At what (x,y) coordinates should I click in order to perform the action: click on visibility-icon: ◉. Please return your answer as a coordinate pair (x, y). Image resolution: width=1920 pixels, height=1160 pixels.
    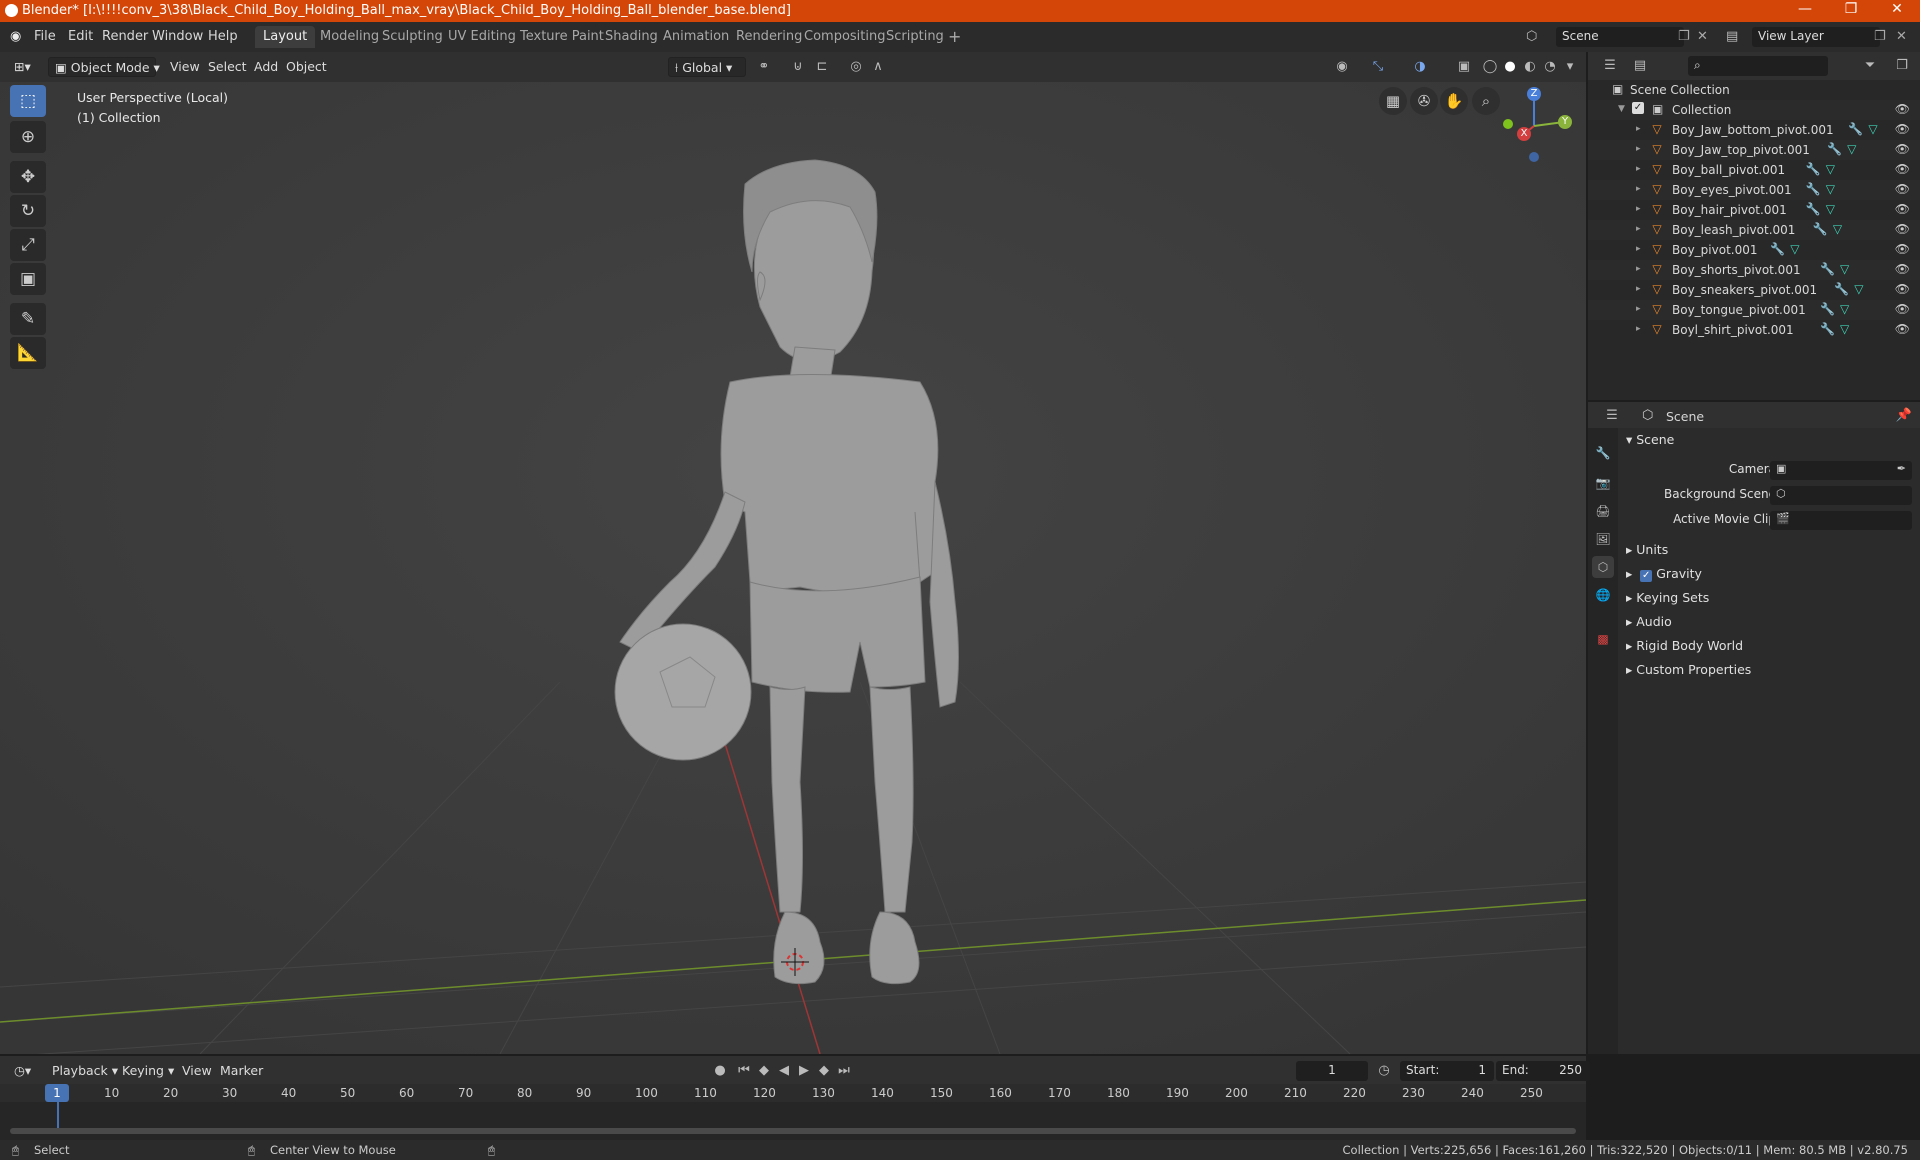
    Looking at the image, I should click on (1342, 67).